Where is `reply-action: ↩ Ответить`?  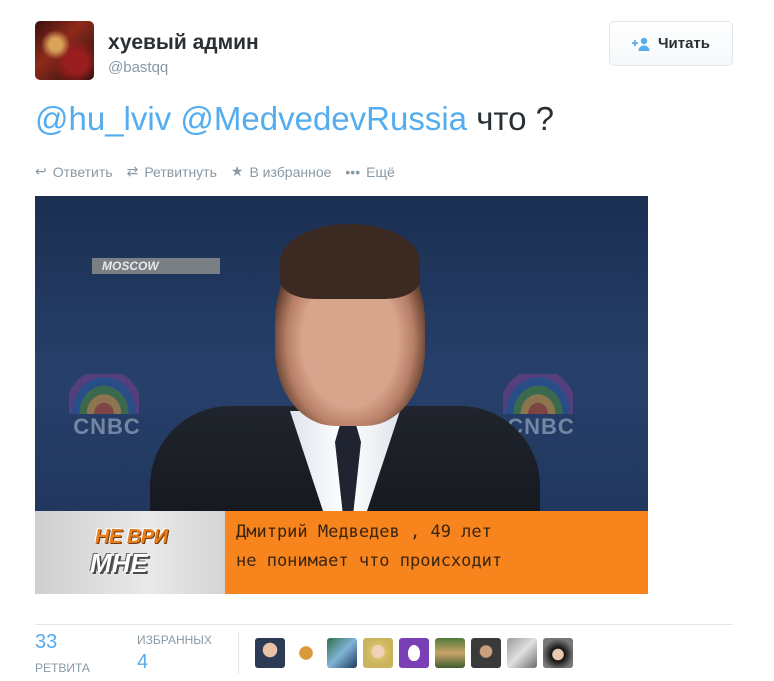 reply-action: ↩ Ответить is located at coordinates (74, 171).